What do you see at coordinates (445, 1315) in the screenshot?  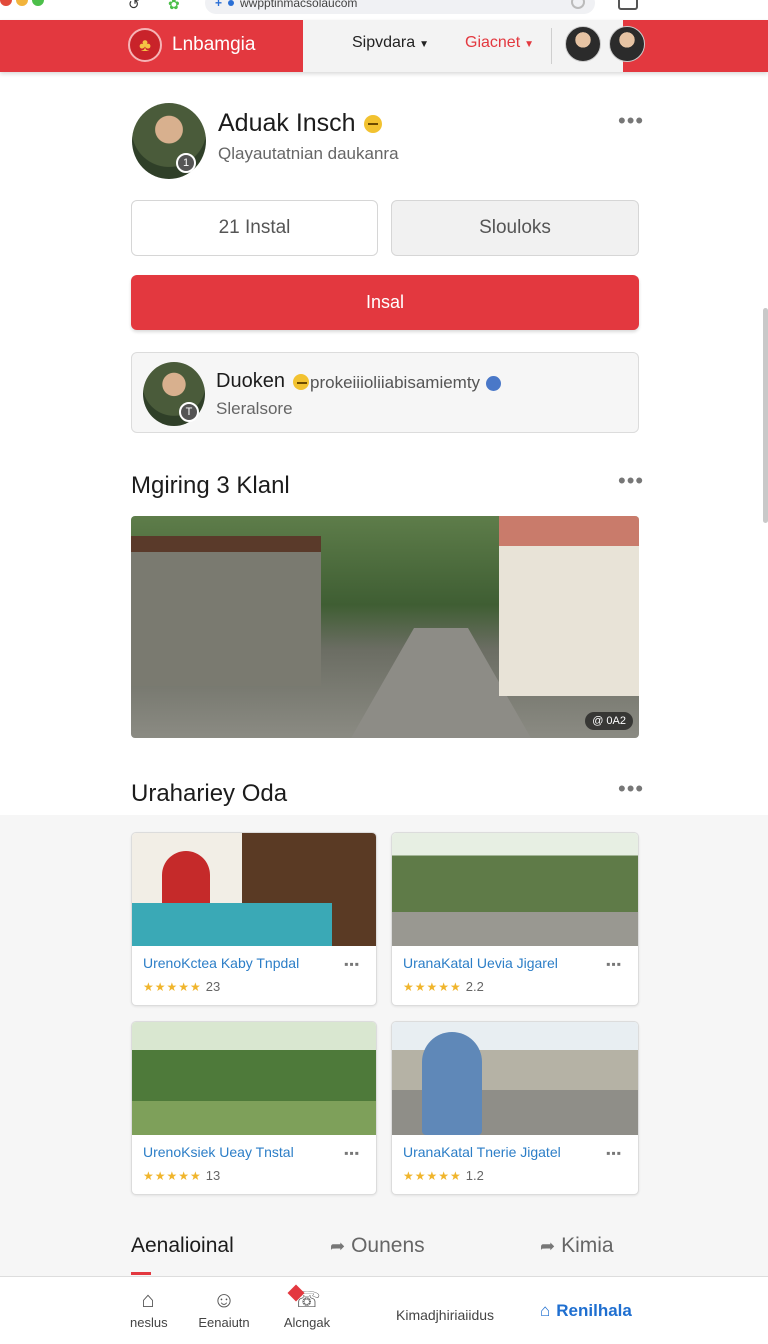 I see `nav-center-label: Kimadjhiriaiidus` at bounding box center [445, 1315].